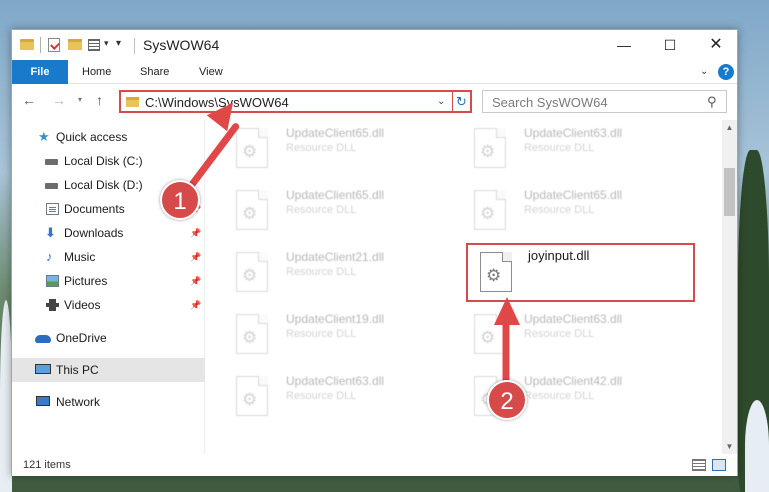 This screenshot has height=492, width=769. Describe the element at coordinates (43, 339) in the screenshot. I see `onedrive-icon` at that location.